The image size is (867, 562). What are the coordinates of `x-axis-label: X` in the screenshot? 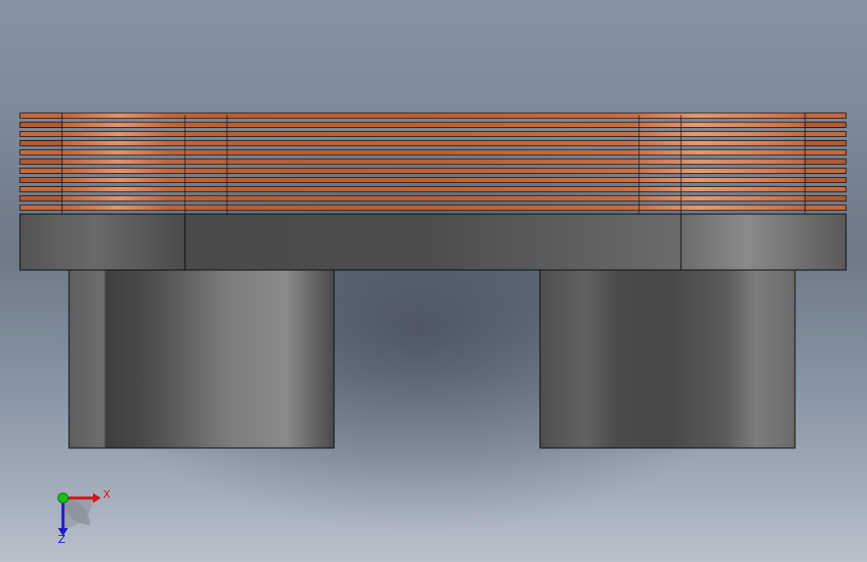 It's located at (107, 494).